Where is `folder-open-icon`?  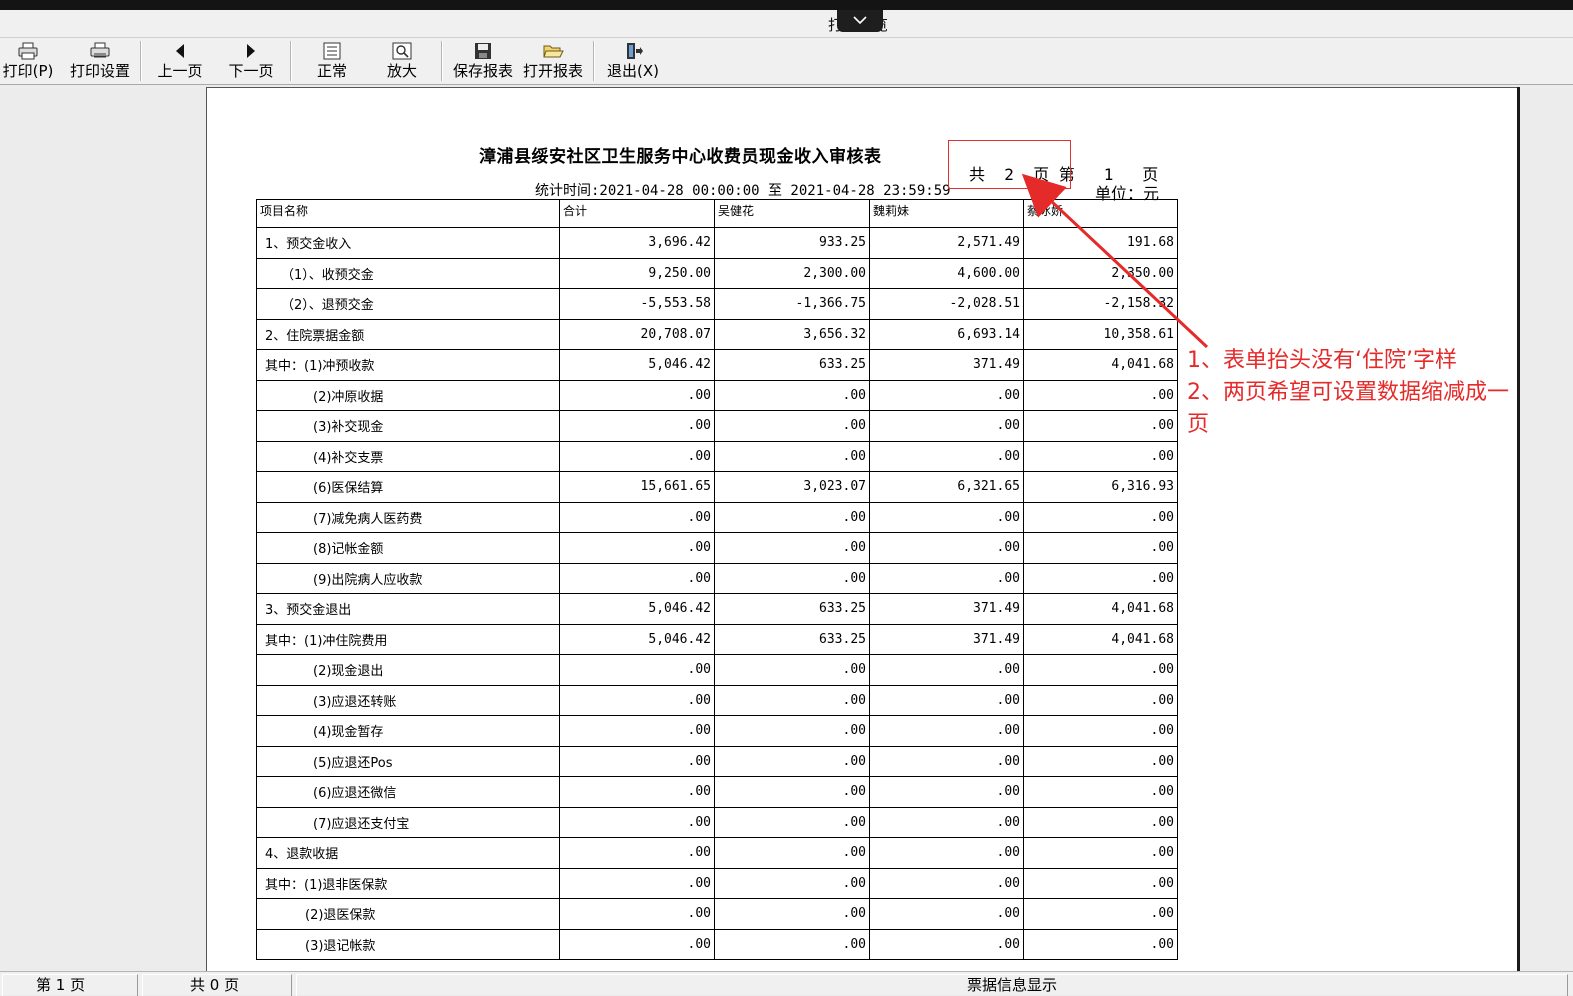 folder-open-icon is located at coordinates (553, 51).